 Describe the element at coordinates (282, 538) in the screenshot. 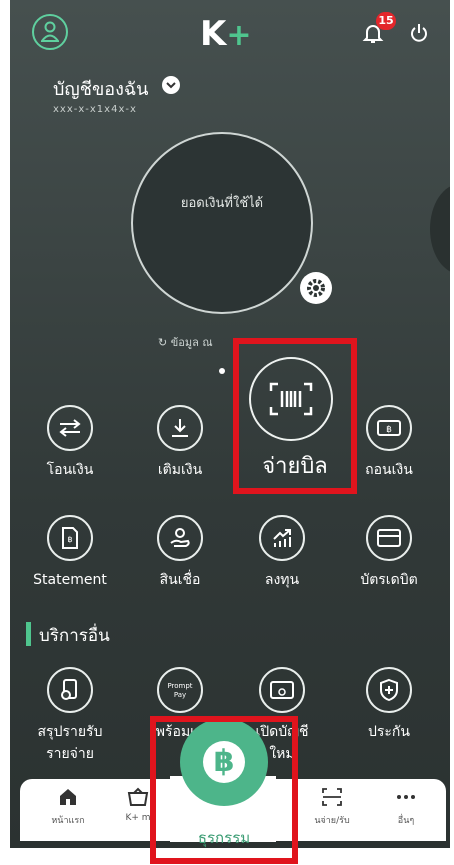

I see `invest-icon` at that location.